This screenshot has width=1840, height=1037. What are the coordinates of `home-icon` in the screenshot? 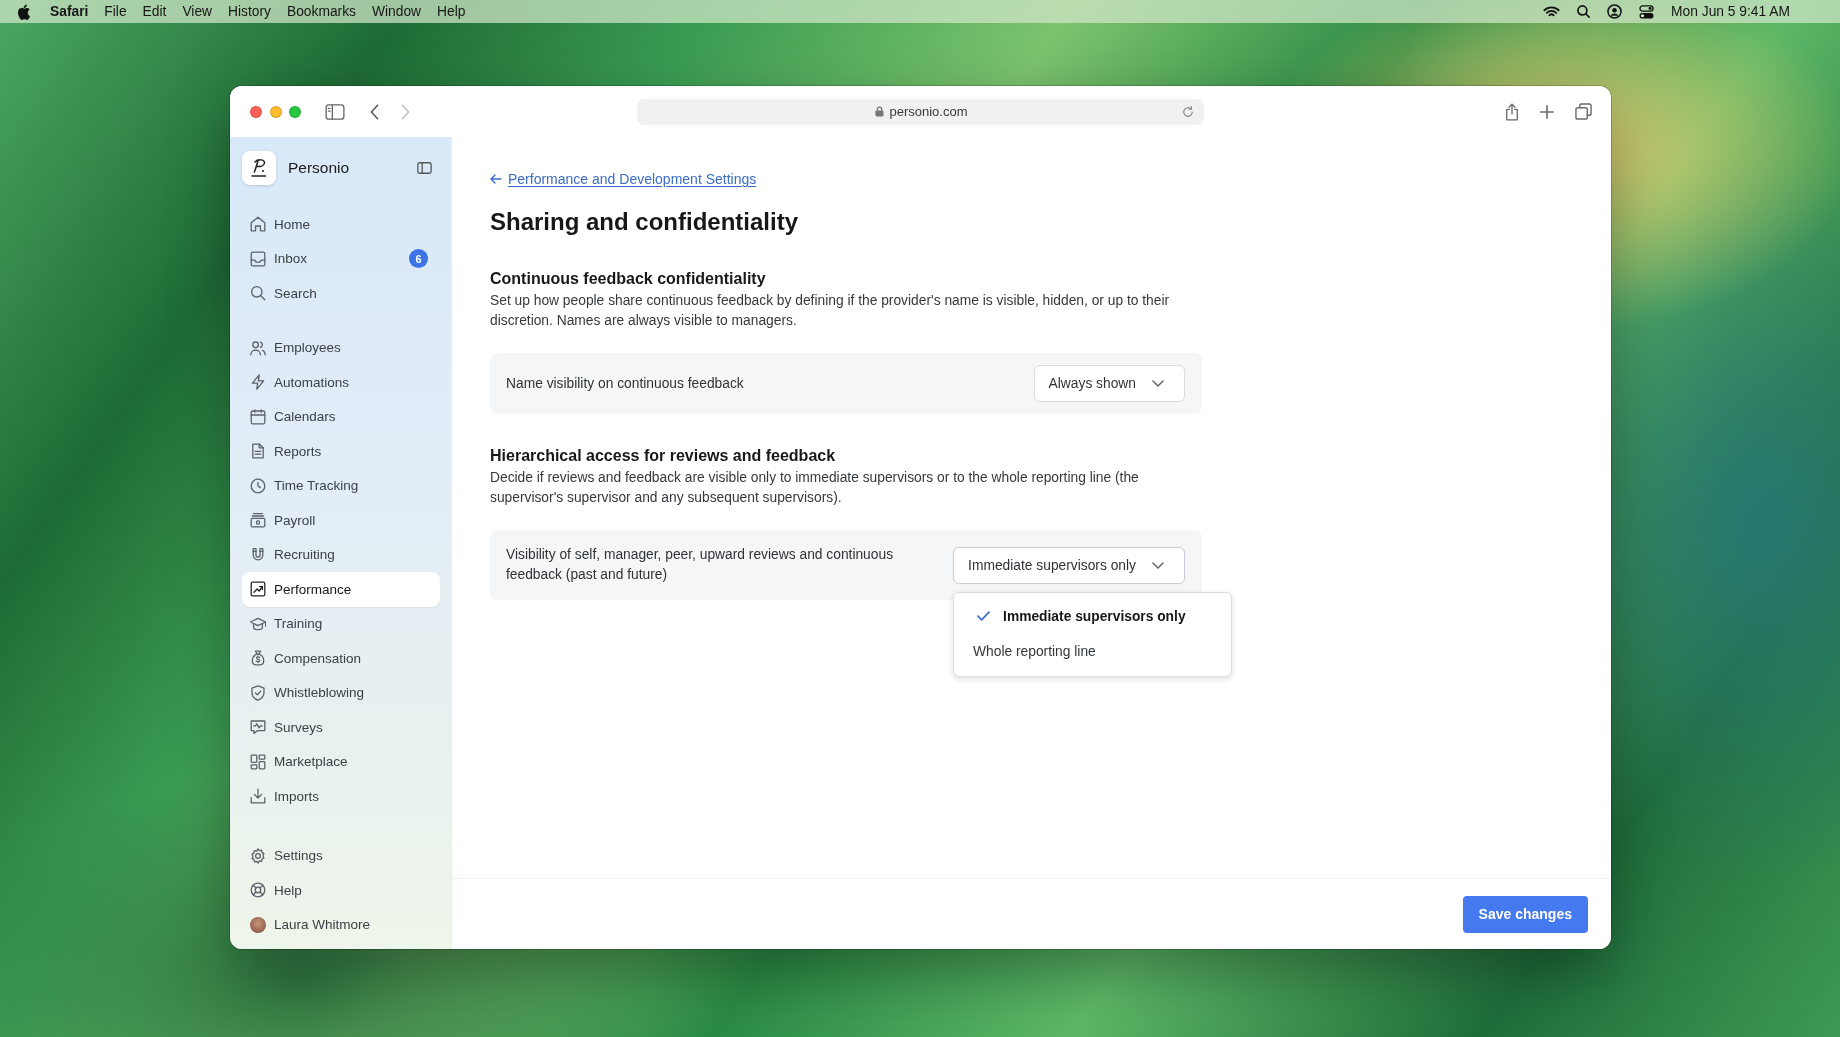 It's located at (258, 224).